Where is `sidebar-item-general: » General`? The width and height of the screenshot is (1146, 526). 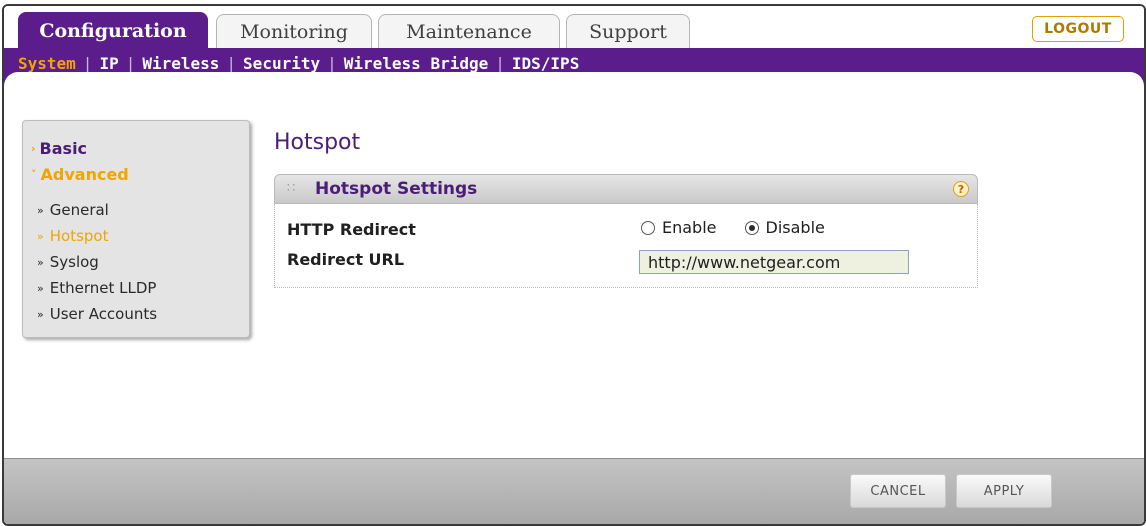
sidebar-item-general: » General is located at coordinates (73, 210).